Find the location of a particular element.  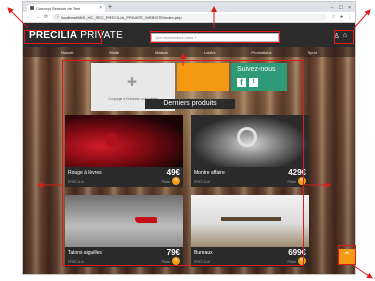

site-info-icon: ⓘ is located at coordinates (57, 17).